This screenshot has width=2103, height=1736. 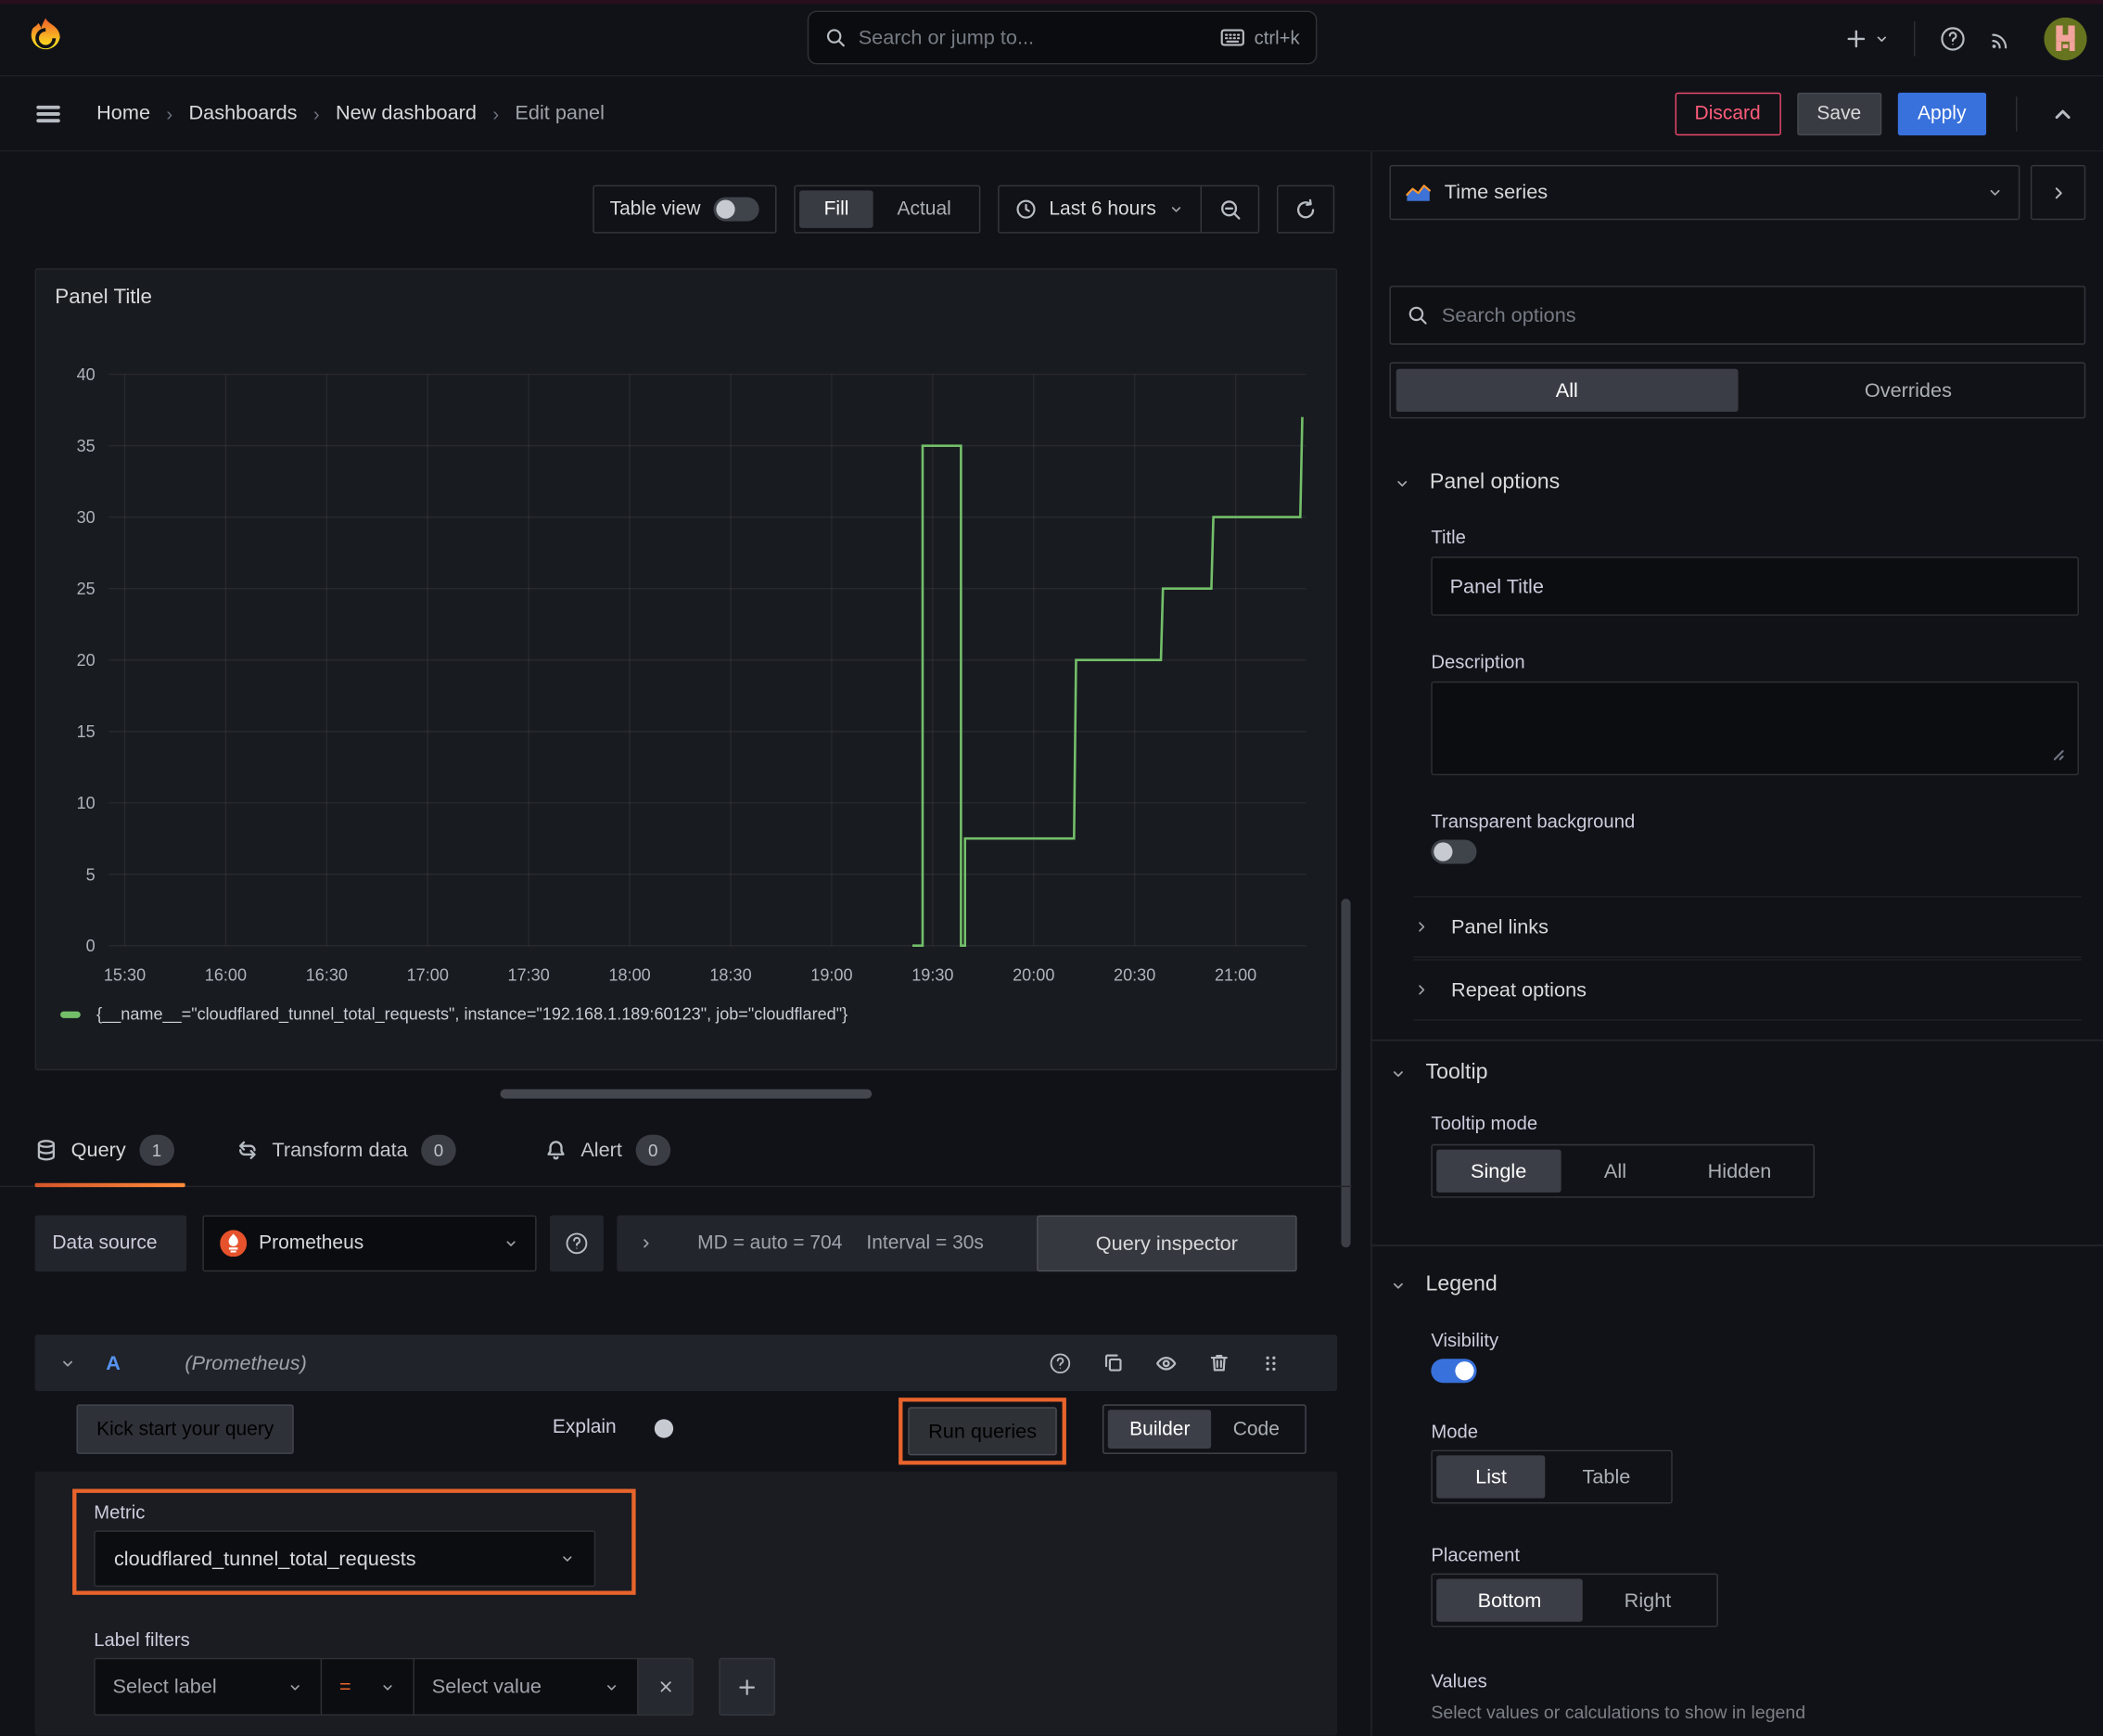 What do you see at coordinates (1160, 1429) in the screenshot?
I see `builder-option: Builder` at bounding box center [1160, 1429].